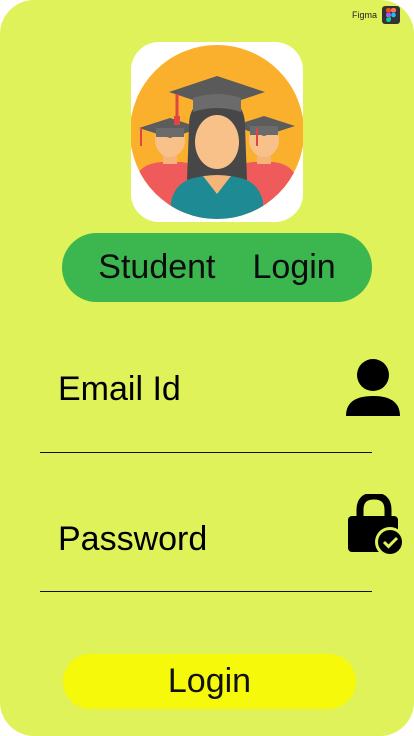 This screenshot has height=736, width=414. Describe the element at coordinates (373, 390) in the screenshot. I see `person-icon` at that location.